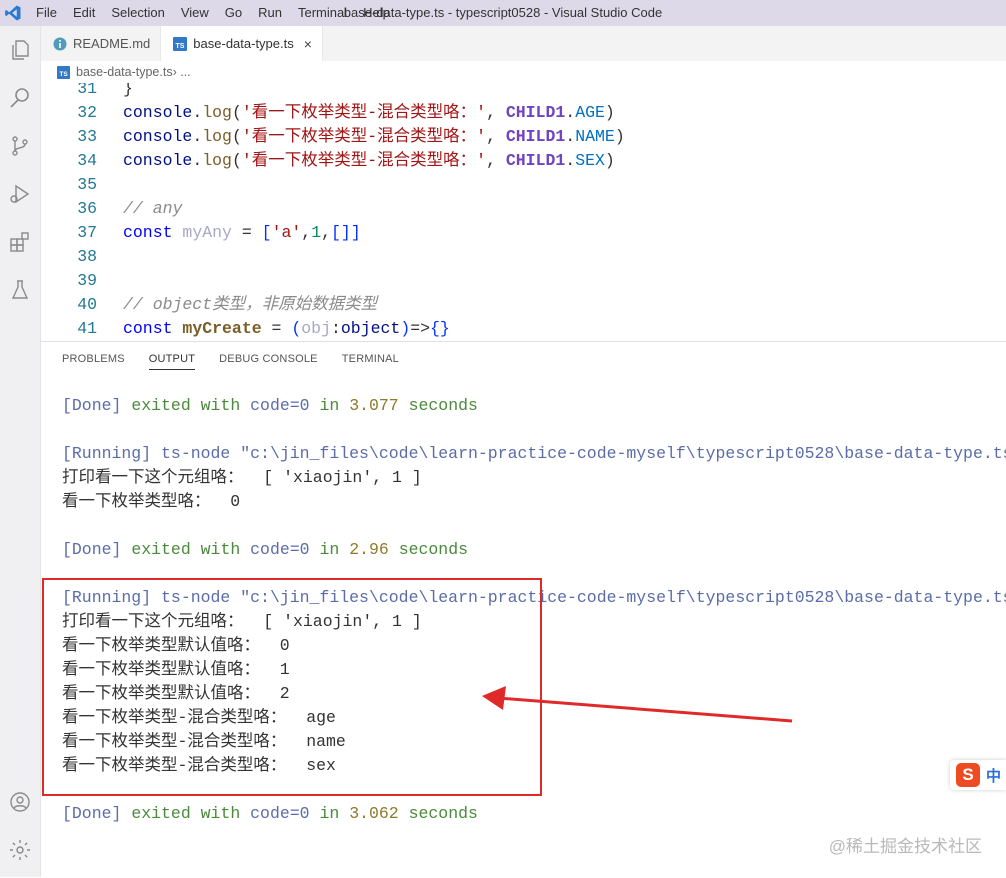  What do you see at coordinates (87, 232) in the screenshot?
I see `line-number: 37` at bounding box center [87, 232].